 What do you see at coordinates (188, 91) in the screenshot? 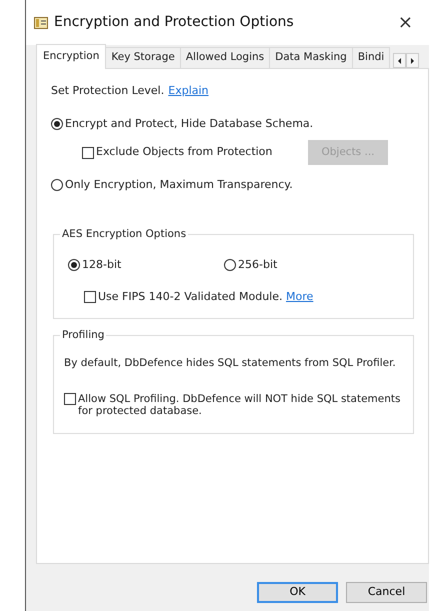
I see `explain-link: Explain` at bounding box center [188, 91].